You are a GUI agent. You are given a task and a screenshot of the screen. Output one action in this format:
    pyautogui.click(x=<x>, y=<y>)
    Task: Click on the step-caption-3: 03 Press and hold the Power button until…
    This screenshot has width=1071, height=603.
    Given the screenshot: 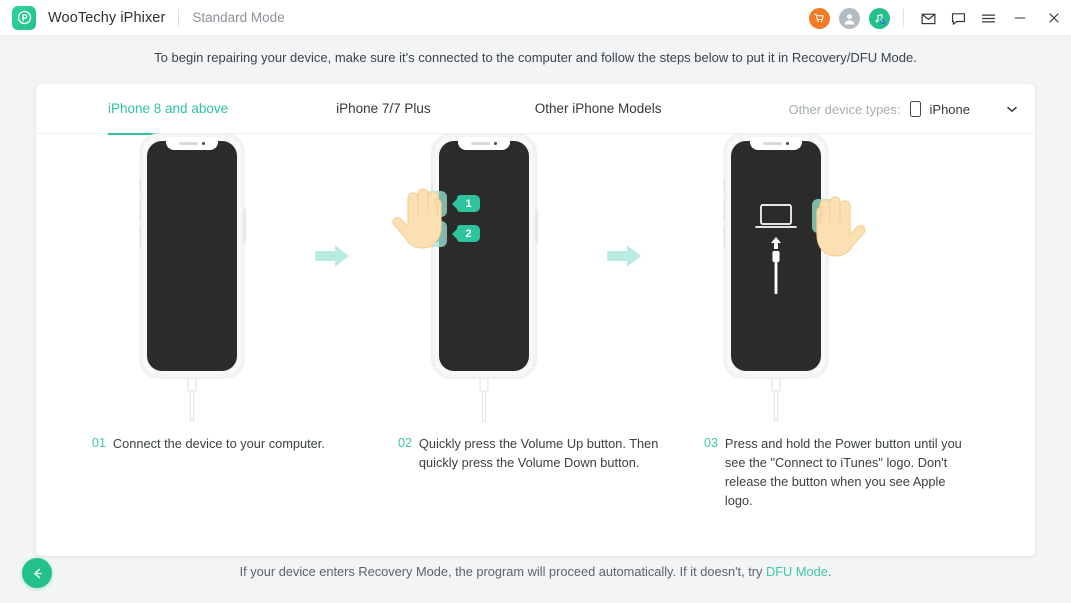 What is the action you would take?
    pyautogui.click(x=835, y=472)
    